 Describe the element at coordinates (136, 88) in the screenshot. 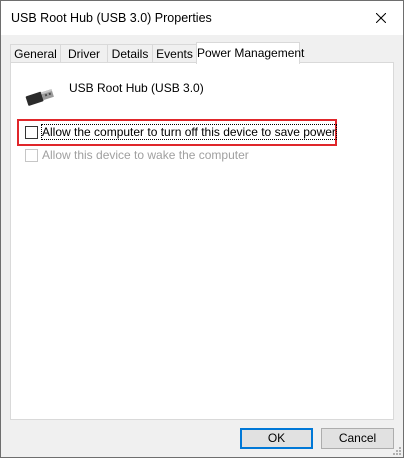

I see `device-name: USB Root Hub (USB 3.0)` at that location.